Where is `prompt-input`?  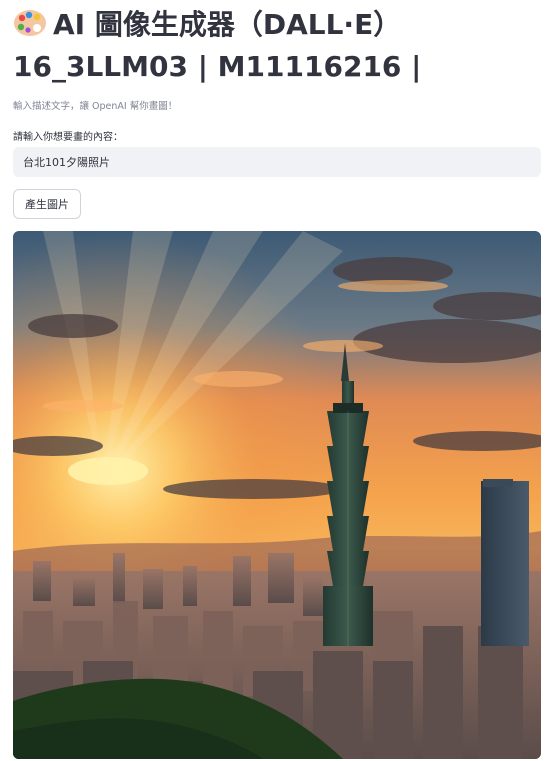
prompt-input is located at coordinates (277, 162).